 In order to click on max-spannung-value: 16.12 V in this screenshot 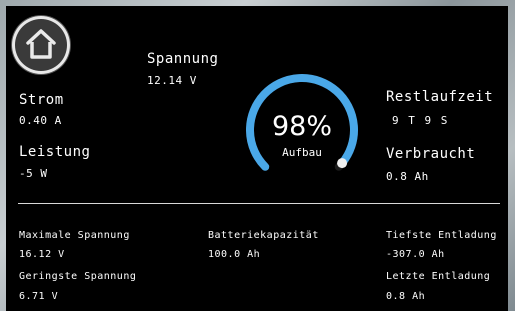, I will do `click(42, 254)`.